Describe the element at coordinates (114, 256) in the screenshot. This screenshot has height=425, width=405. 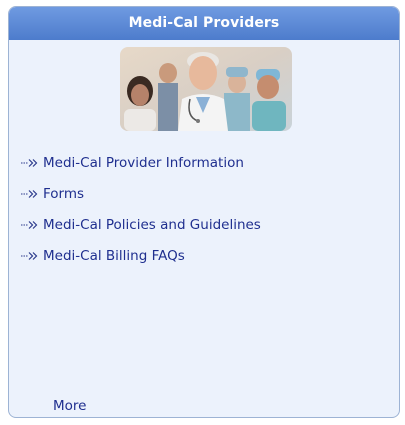
I see `billing-faqs-link: Medi-Cal Billing FAQs` at that location.